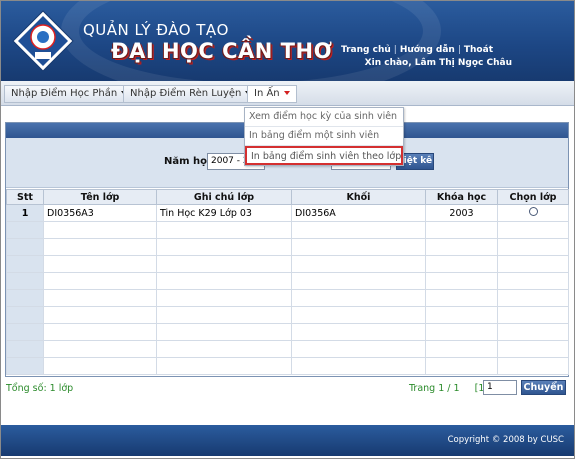 The height and width of the screenshot is (459, 575). I want to click on dropdown-arrow-icon, so click(286, 93).